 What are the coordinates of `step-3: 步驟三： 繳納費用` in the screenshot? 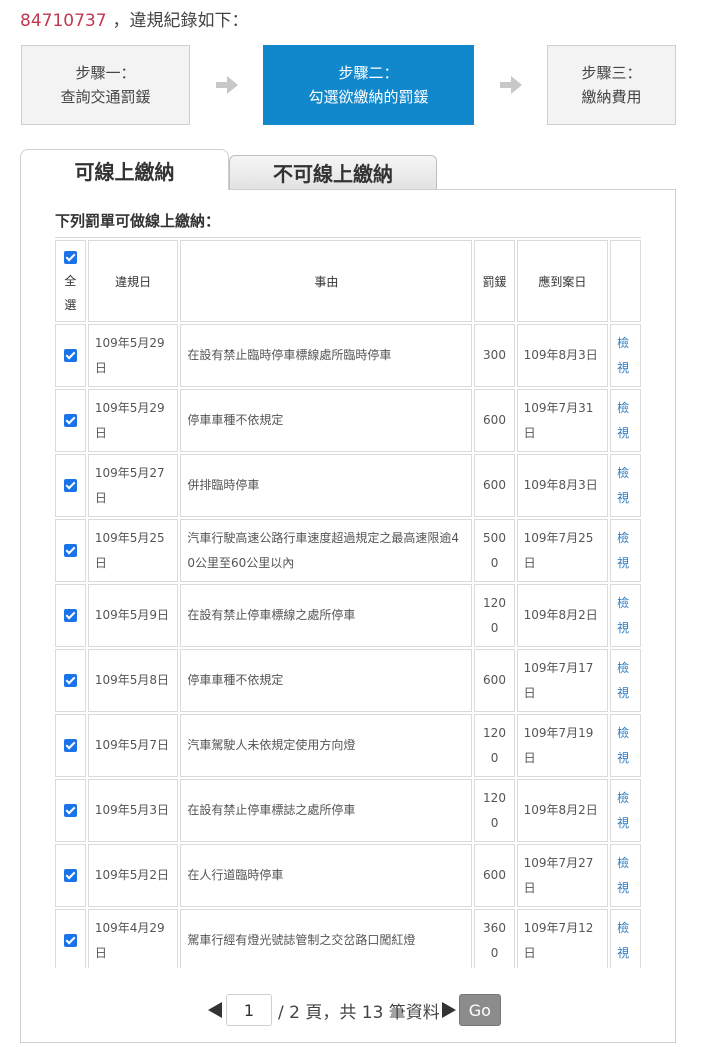 It's located at (611, 85).